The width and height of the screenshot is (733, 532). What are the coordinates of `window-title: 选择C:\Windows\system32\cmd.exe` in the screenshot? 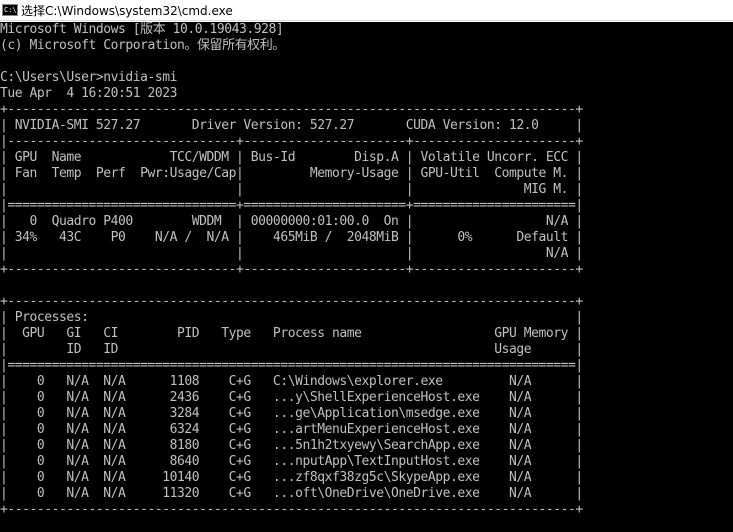 It's located at (127, 10).